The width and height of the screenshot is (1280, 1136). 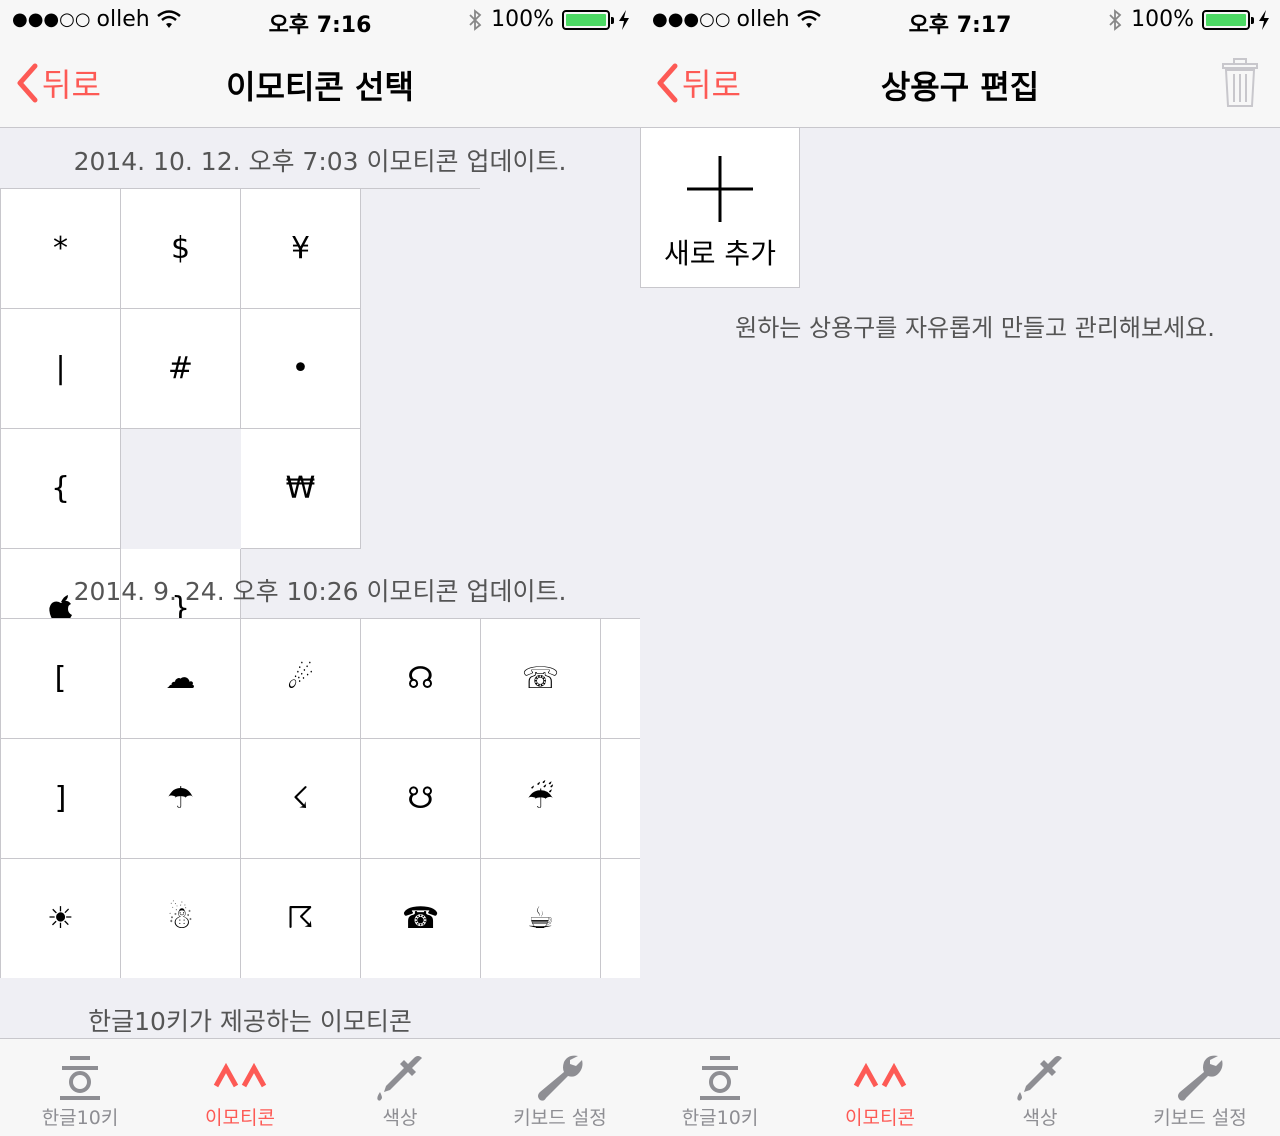 What do you see at coordinates (320, 591) in the screenshot?
I see `section-label-2: 2014. 9. 24. 오후 10:26 이모티콘 업데이트.` at bounding box center [320, 591].